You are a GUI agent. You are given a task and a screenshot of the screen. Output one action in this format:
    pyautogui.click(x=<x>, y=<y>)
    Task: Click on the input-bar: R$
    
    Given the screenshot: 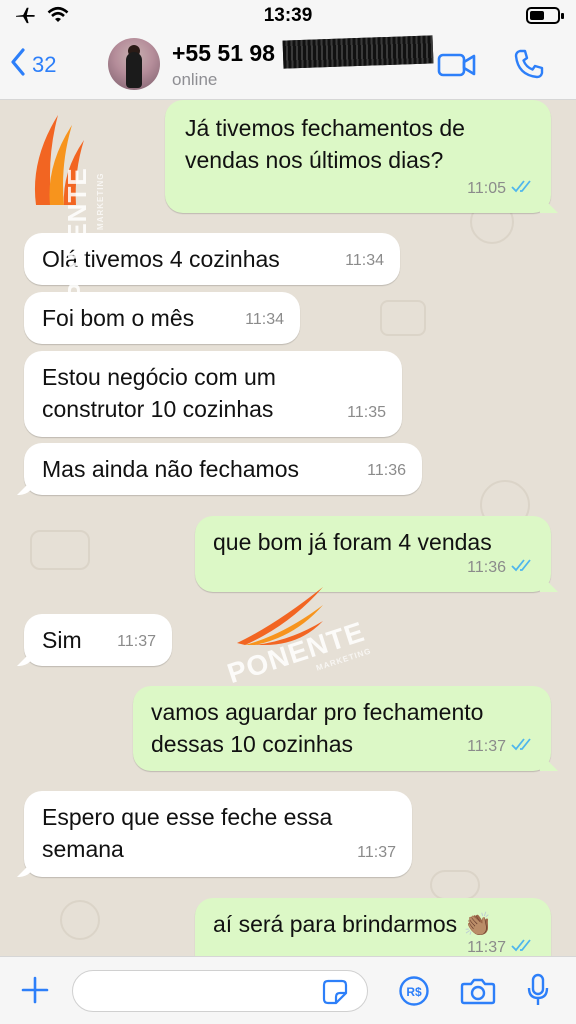 What is the action you would take?
    pyautogui.click(x=288, y=990)
    